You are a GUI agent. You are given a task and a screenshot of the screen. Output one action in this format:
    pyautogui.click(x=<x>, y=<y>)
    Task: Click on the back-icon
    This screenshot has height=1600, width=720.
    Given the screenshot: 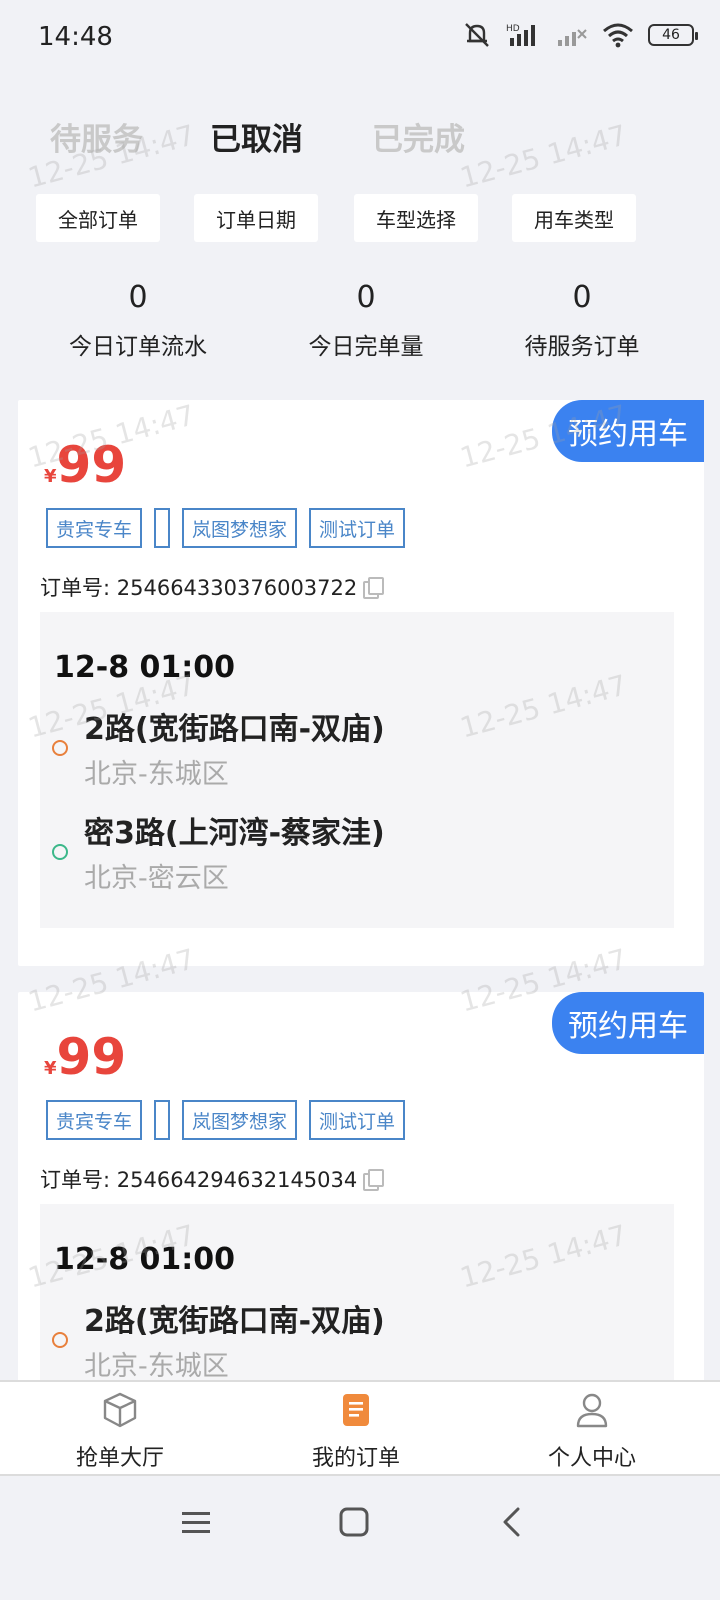 What is the action you would take?
    pyautogui.click(x=512, y=1522)
    